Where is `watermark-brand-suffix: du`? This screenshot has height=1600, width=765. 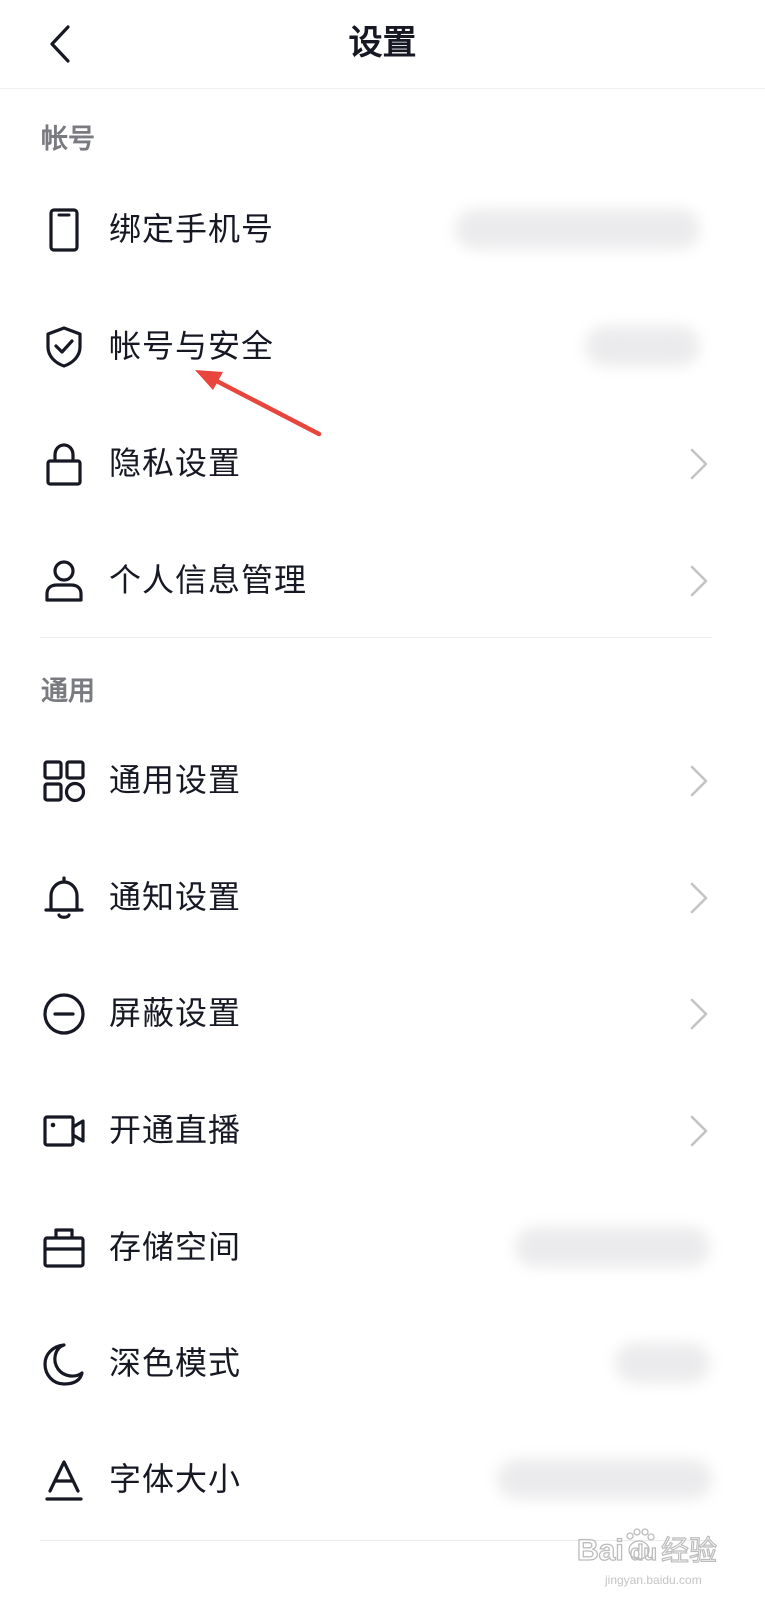 watermark-brand-suffix: du is located at coordinates (643, 1552).